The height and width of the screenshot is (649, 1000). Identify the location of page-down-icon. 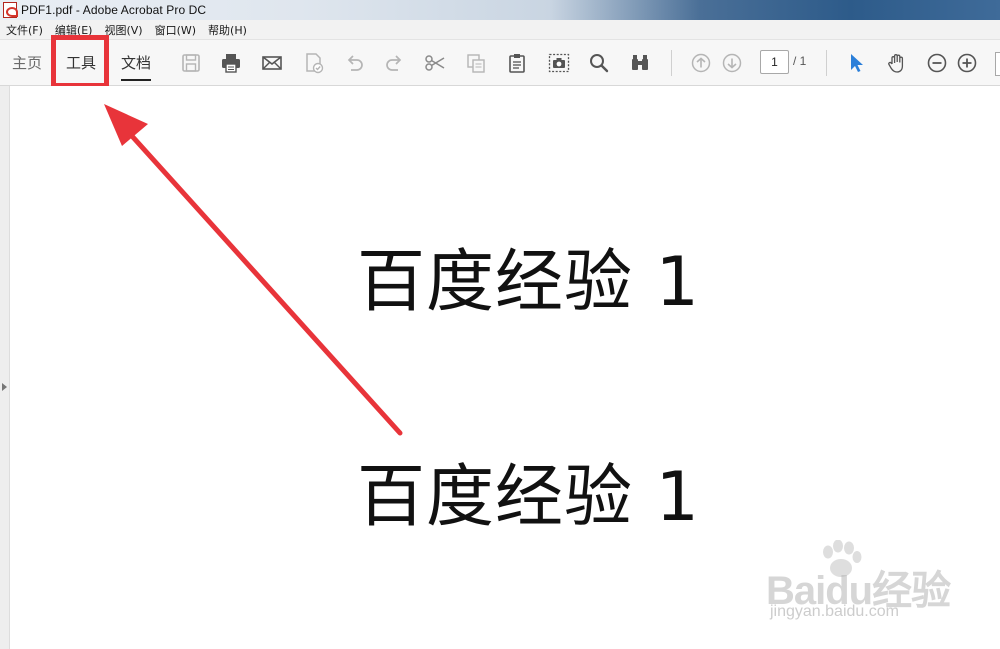
(732, 63).